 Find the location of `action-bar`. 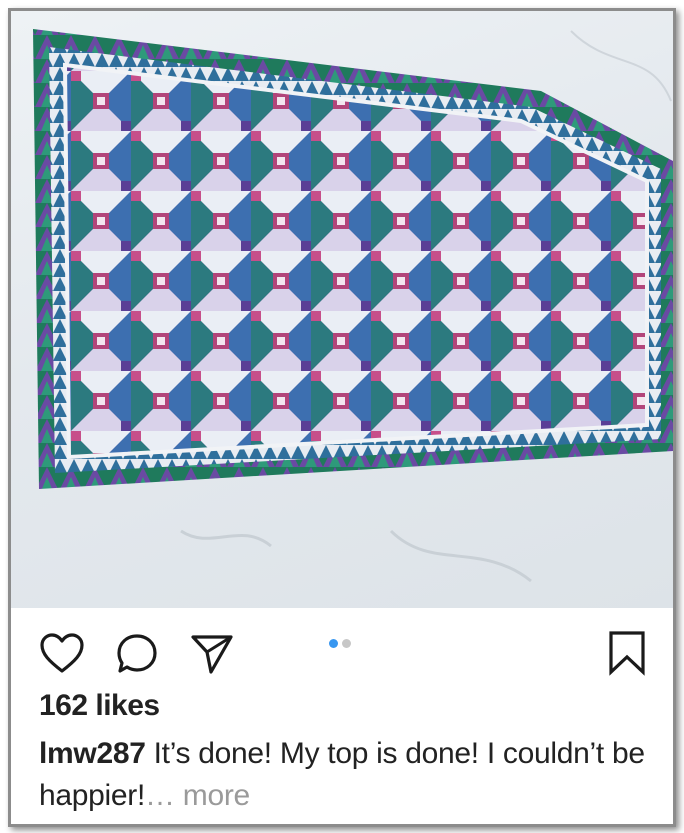

action-bar is located at coordinates (342, 648).